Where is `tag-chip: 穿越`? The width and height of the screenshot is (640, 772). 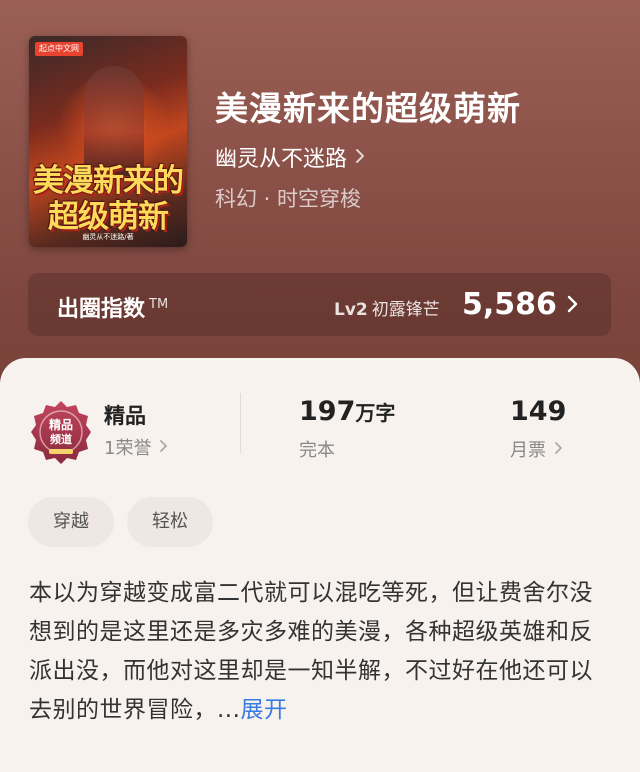 tag-chip: 穿越 is located at coordinates (71, 522).